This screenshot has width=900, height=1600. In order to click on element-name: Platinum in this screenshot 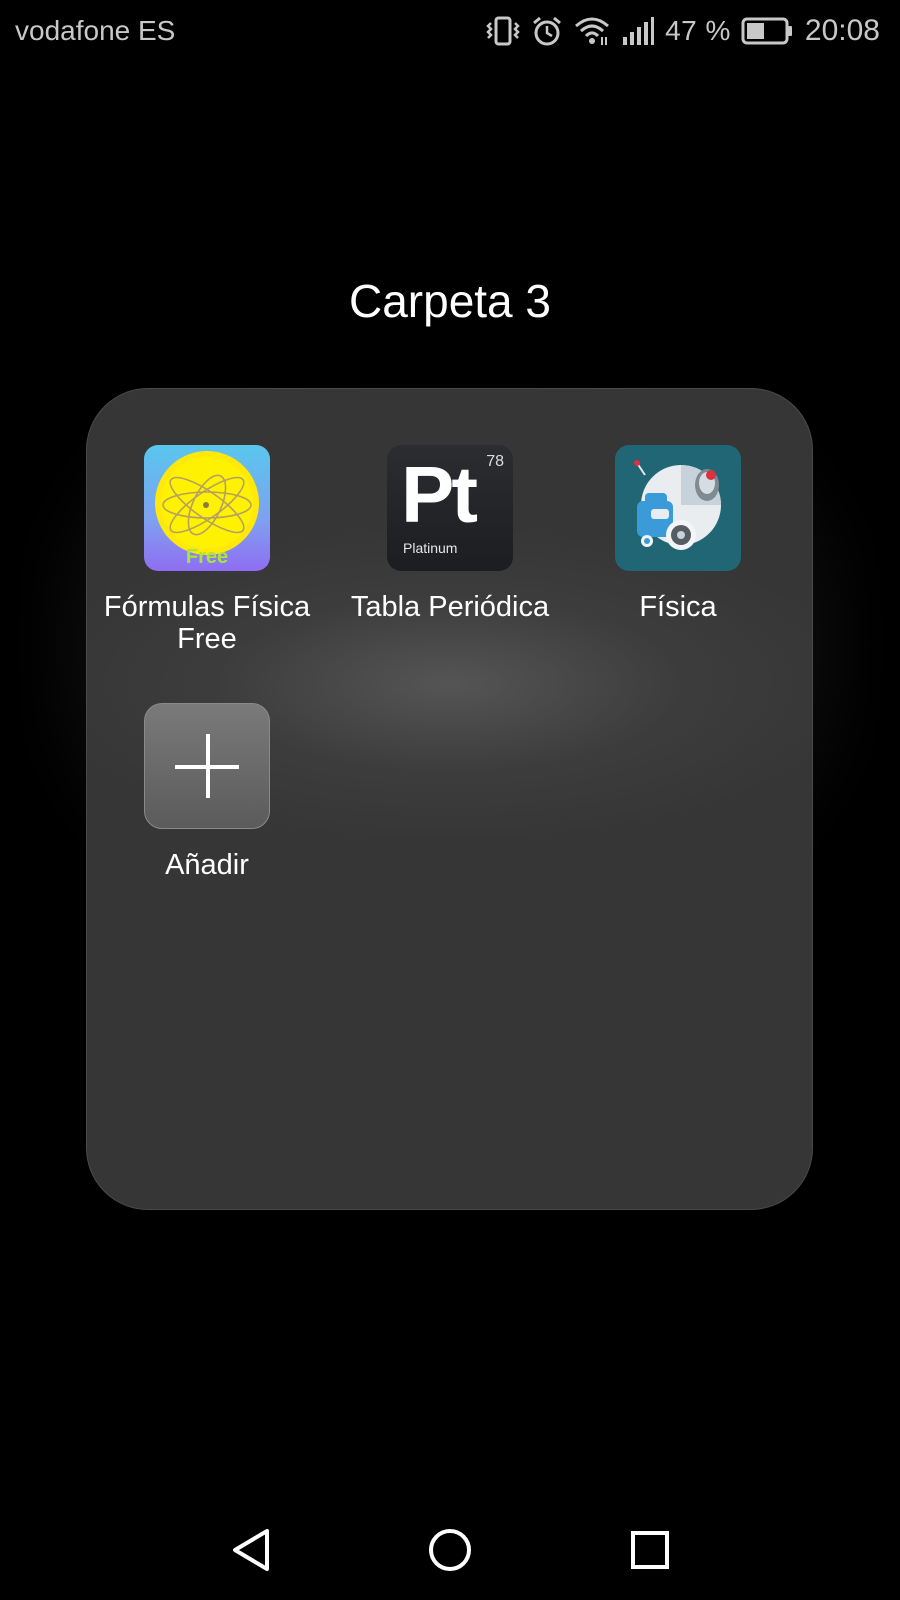, I will do `click(430, 548)`.